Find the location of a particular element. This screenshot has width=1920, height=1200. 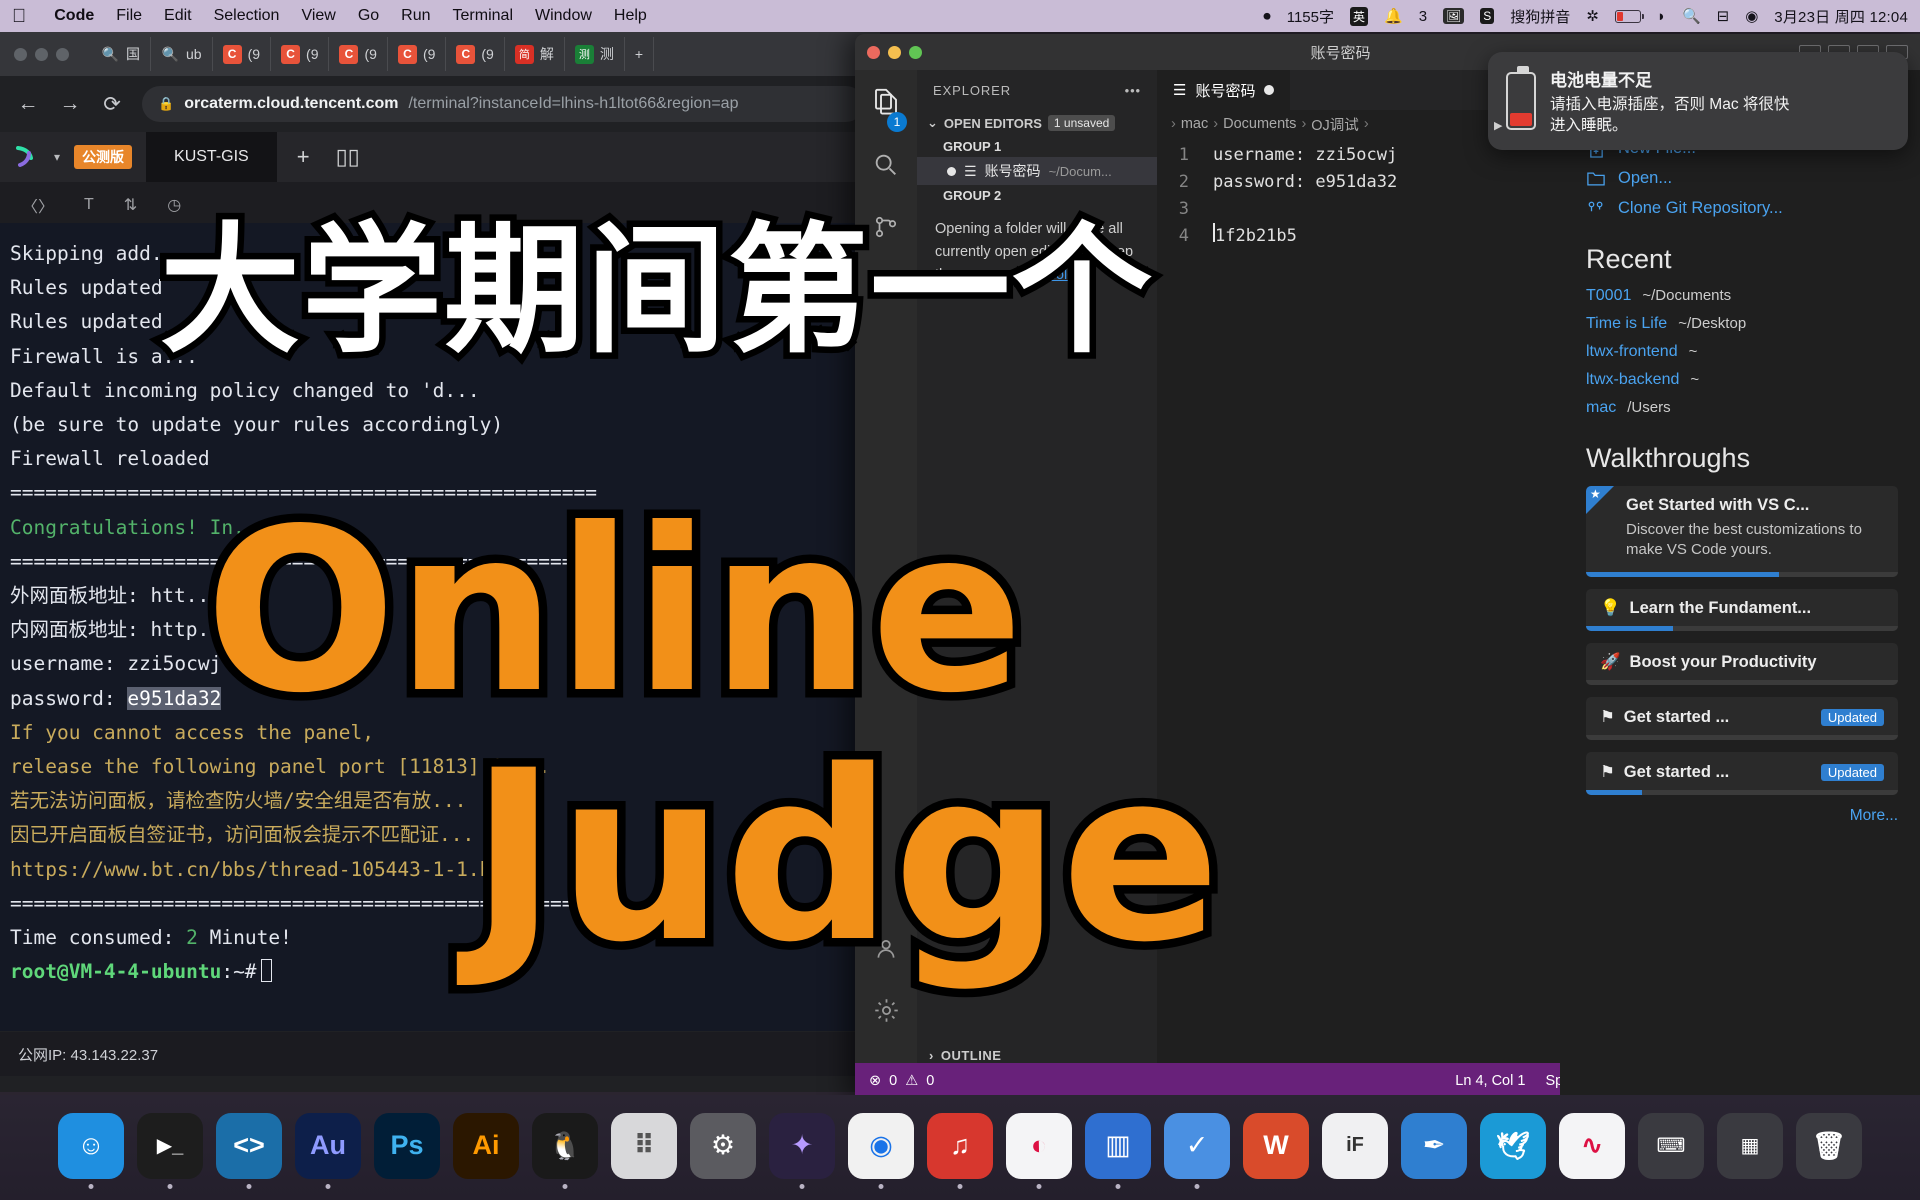

dock-item-photoshop: Ps is located at coordinates (407, 1145).